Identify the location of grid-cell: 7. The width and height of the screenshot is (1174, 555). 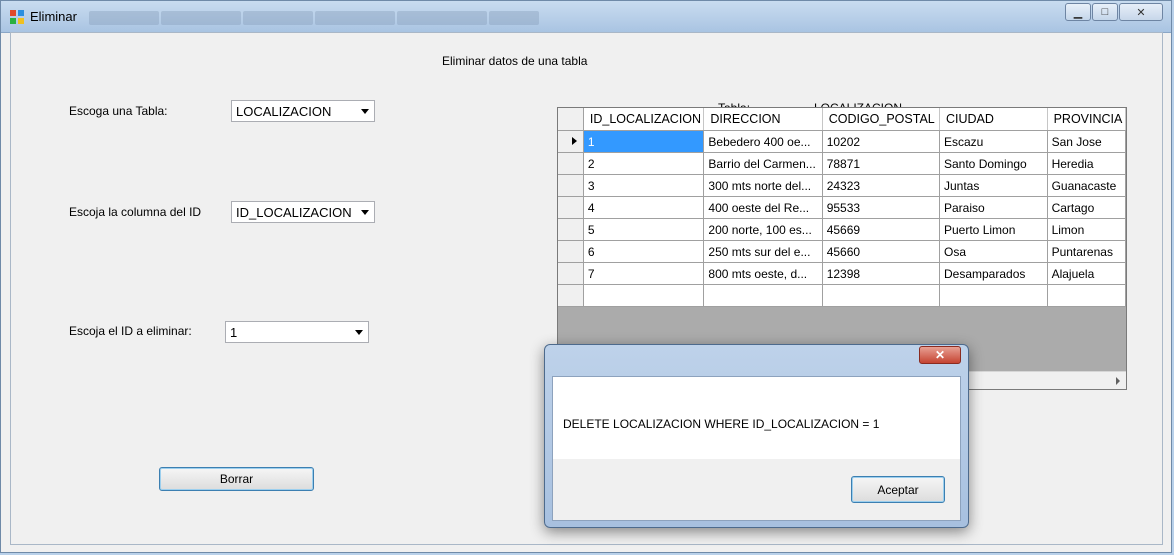
(644, 273).